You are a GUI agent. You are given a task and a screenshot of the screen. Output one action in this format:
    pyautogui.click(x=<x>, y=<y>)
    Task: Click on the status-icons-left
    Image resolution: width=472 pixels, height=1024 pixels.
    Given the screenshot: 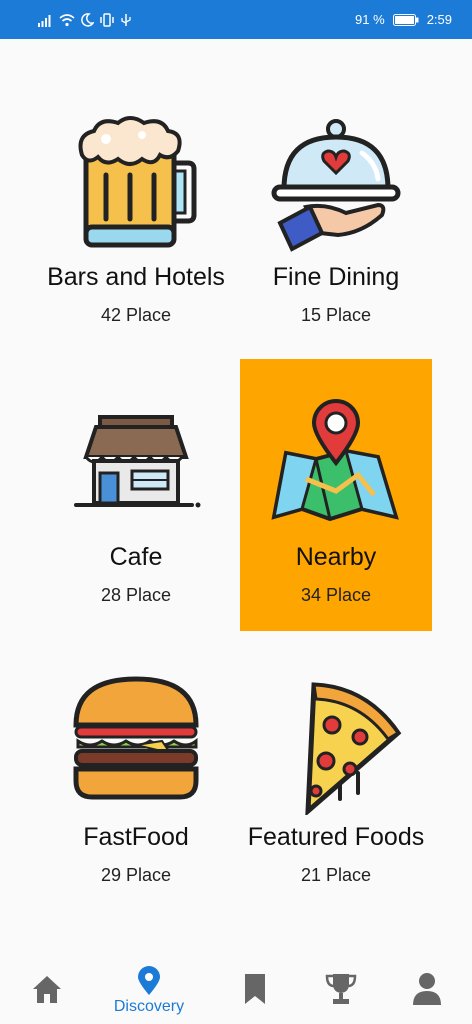 What is the action you would take?
    pyautogui.click(x=85, y=20)
    